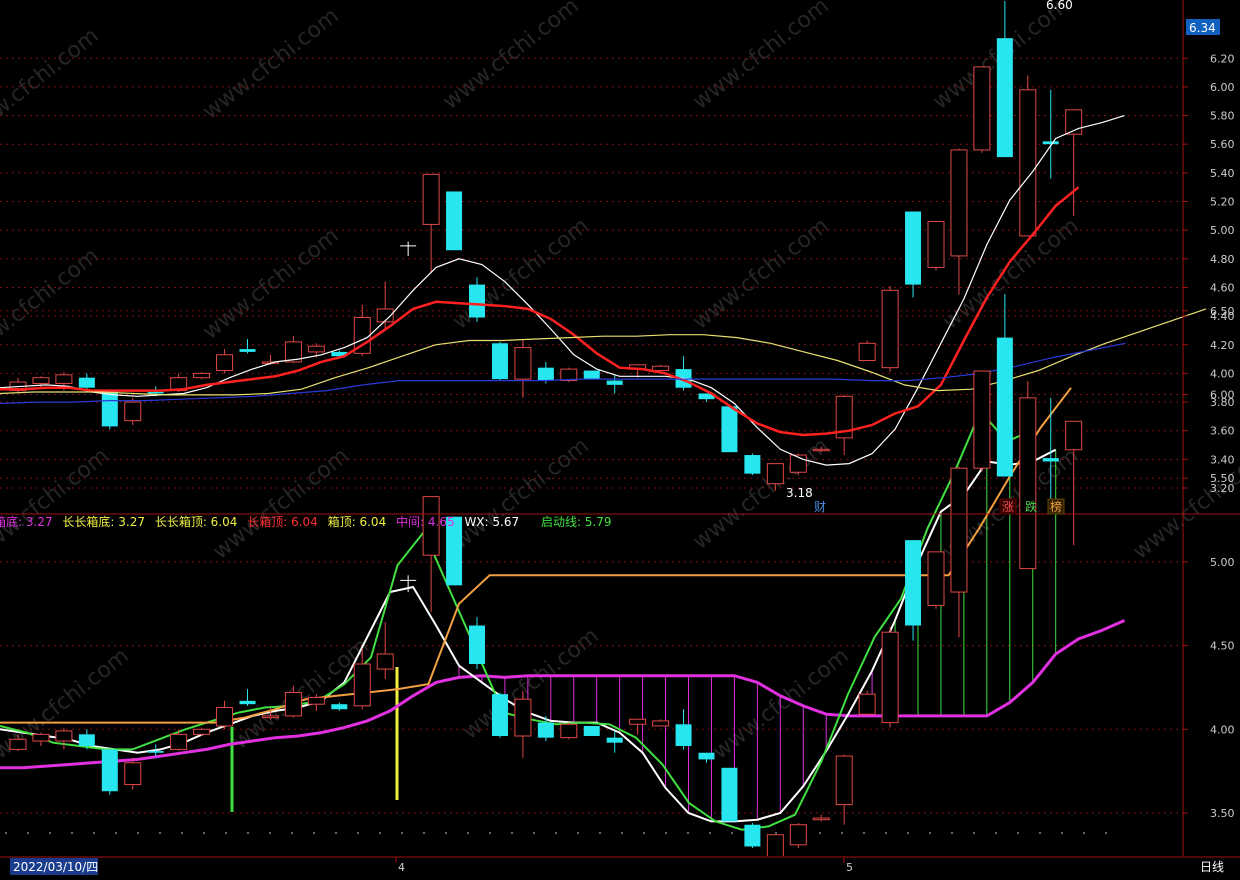 The image size is (1240, 880). Describe the element at coordinates (1212, 867) in the screenshot. I see `period-label: 日线` at that location.